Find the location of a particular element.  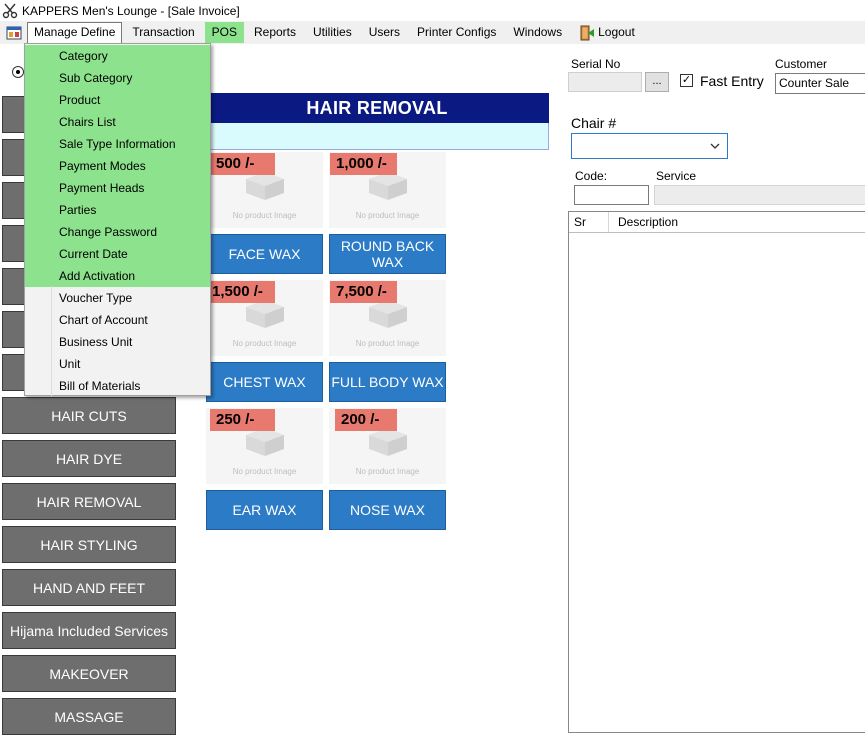

code-input is located at coordinates (611, 195).